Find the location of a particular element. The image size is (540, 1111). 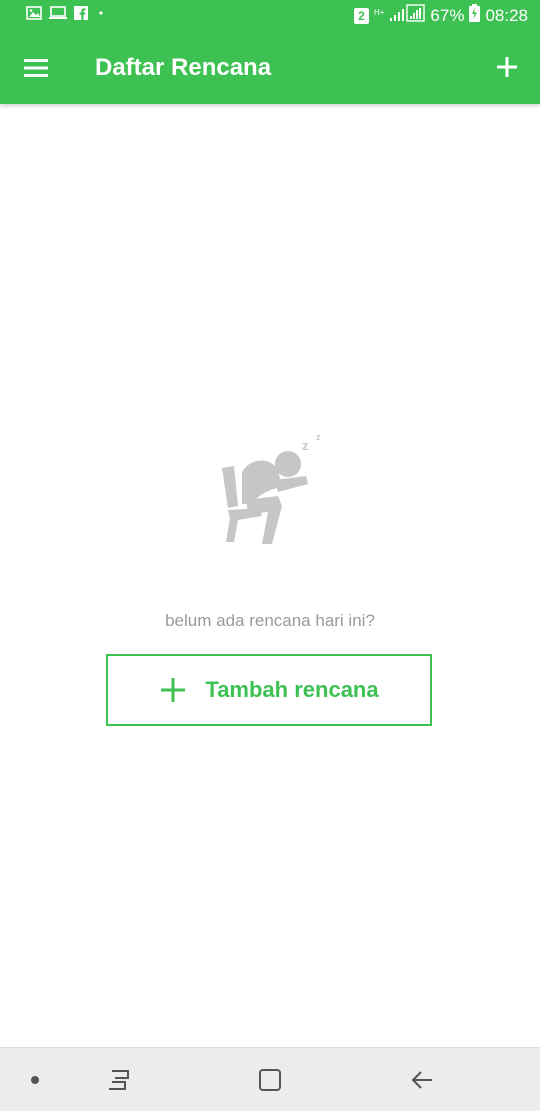

add-plan-label: Tambah rencana is located at coordinates (292, 689).